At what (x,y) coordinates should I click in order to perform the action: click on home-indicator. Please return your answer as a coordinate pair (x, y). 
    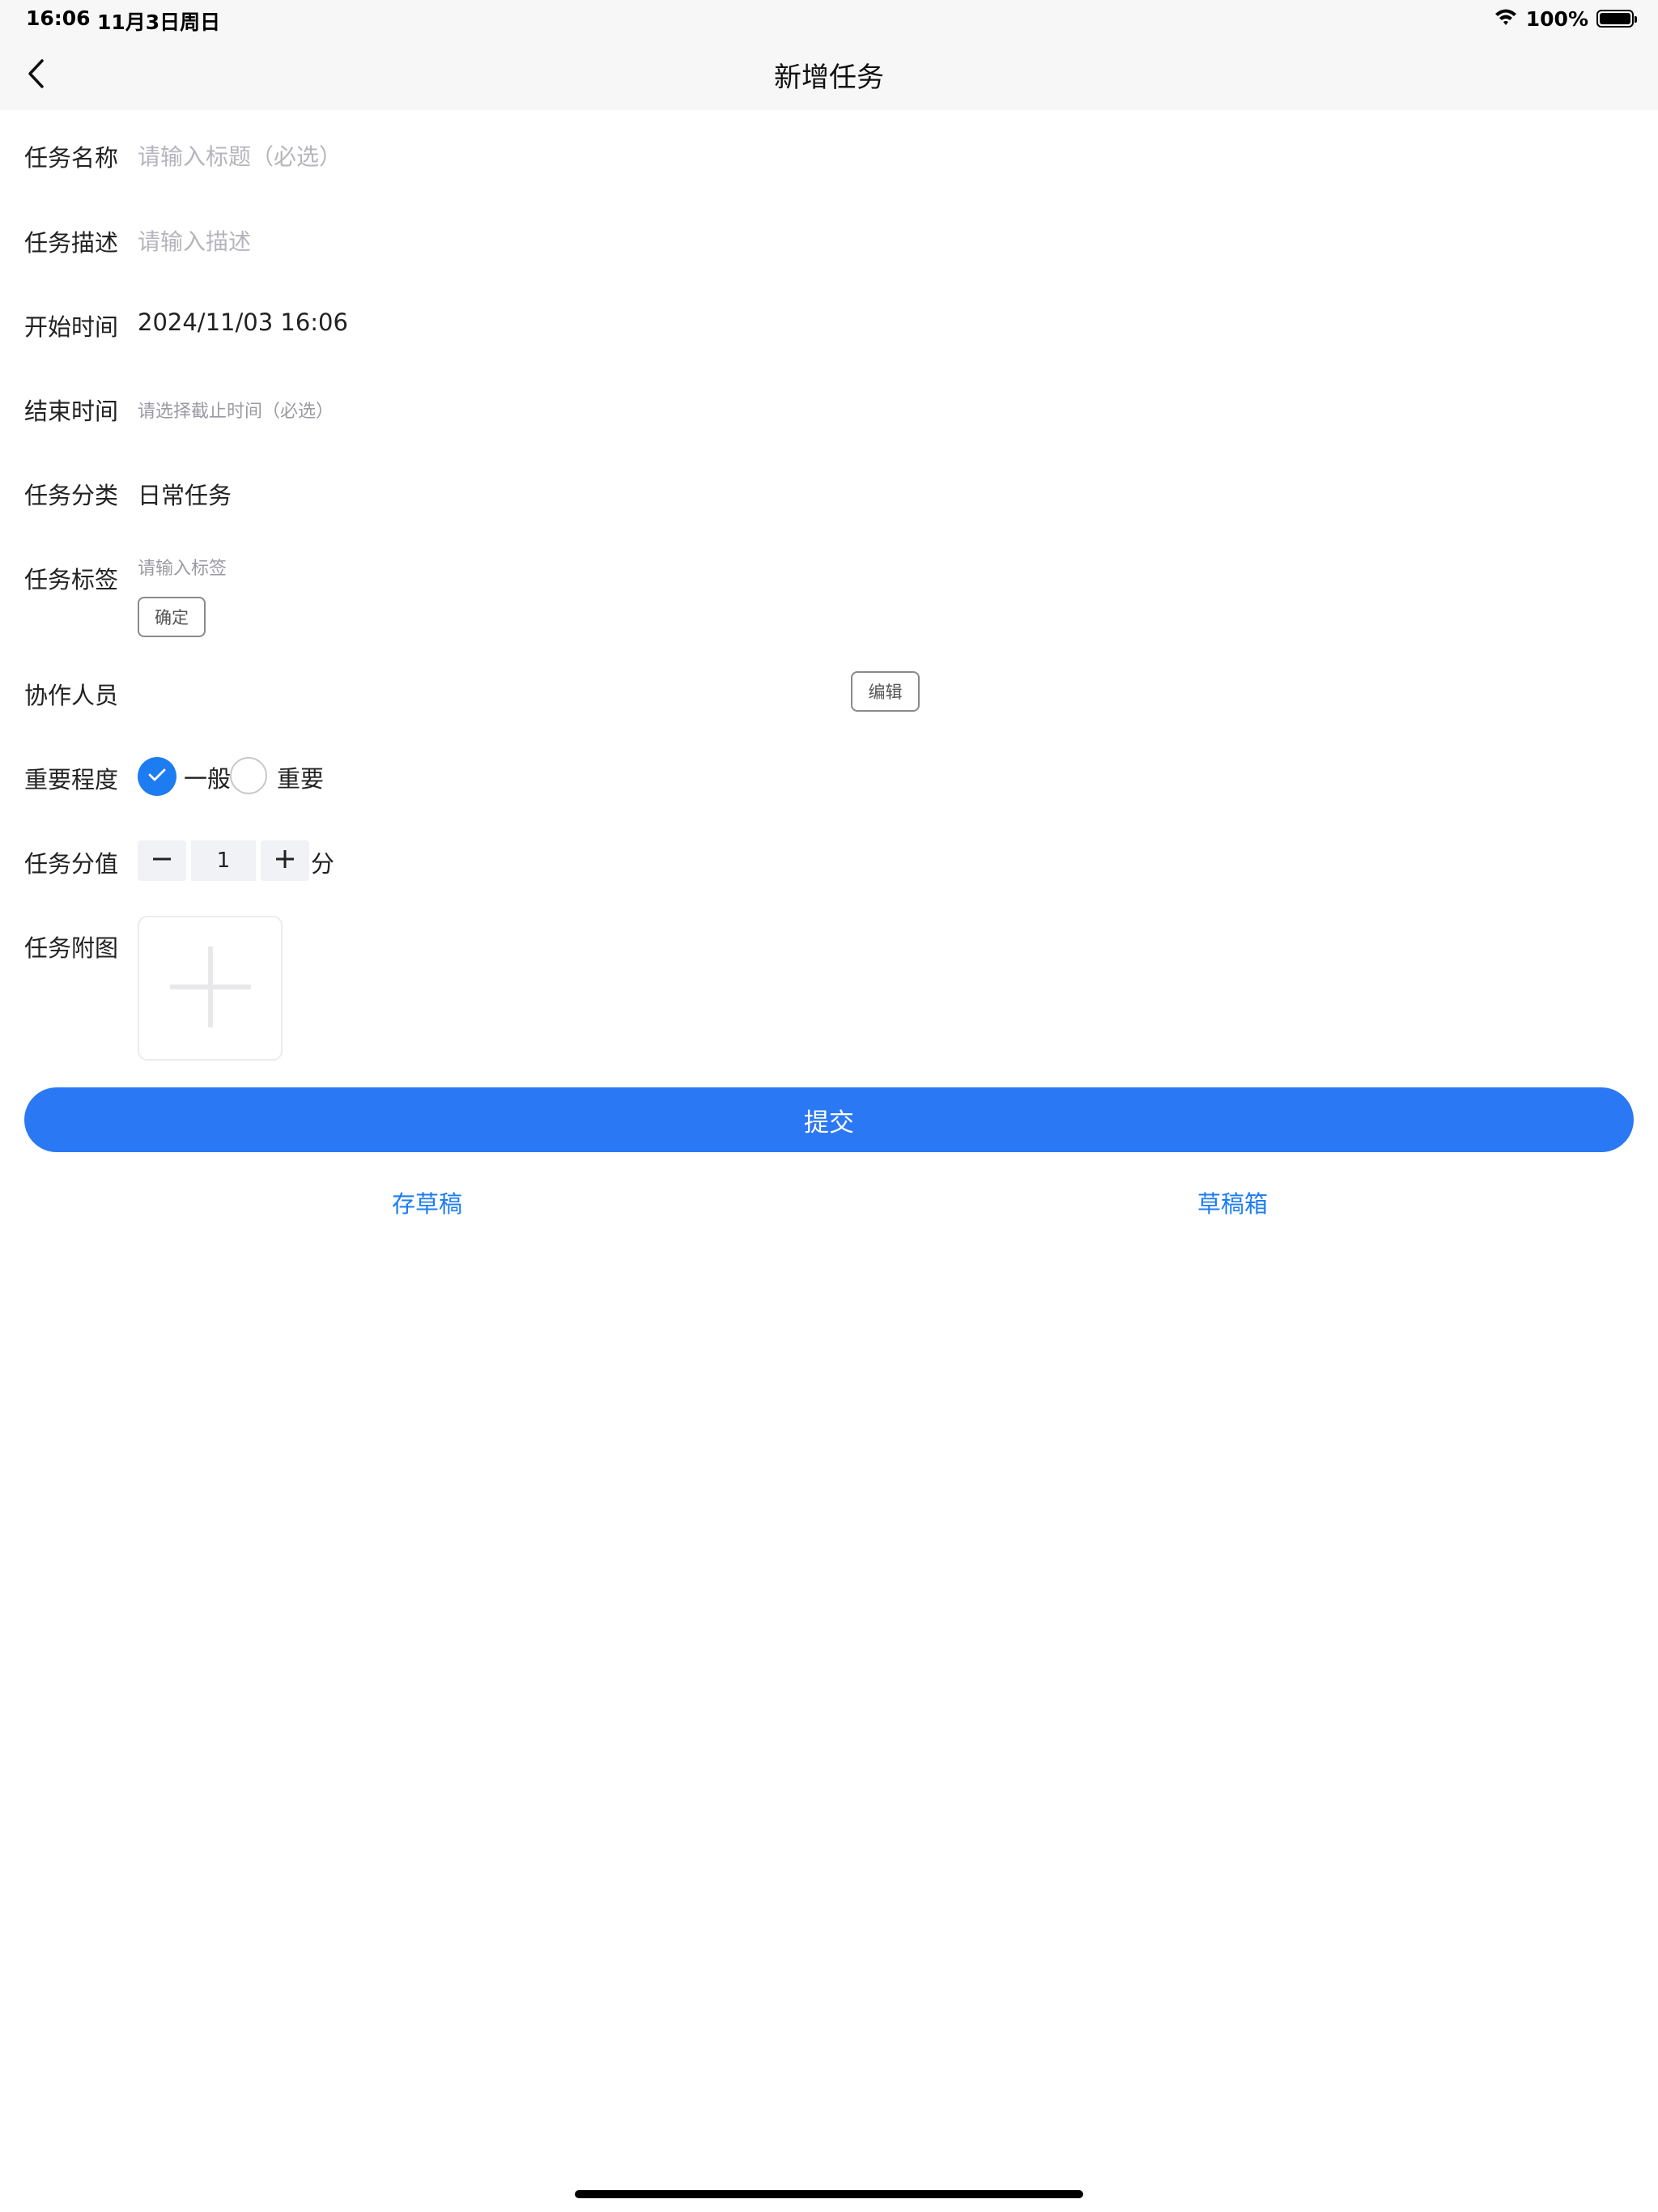
    Looking at the image, I should click on (829, 2194).